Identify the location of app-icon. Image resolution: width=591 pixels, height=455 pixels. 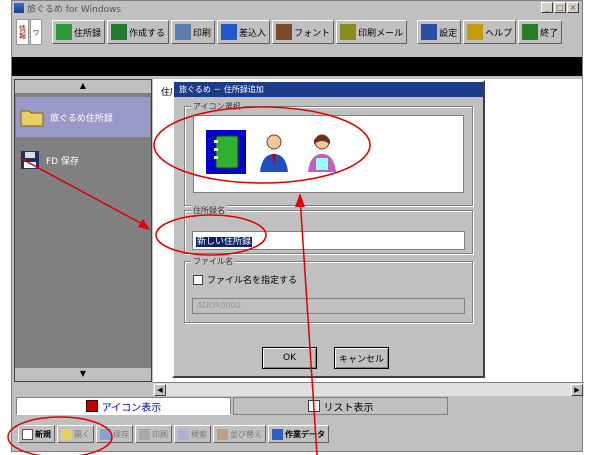
(19, 8).